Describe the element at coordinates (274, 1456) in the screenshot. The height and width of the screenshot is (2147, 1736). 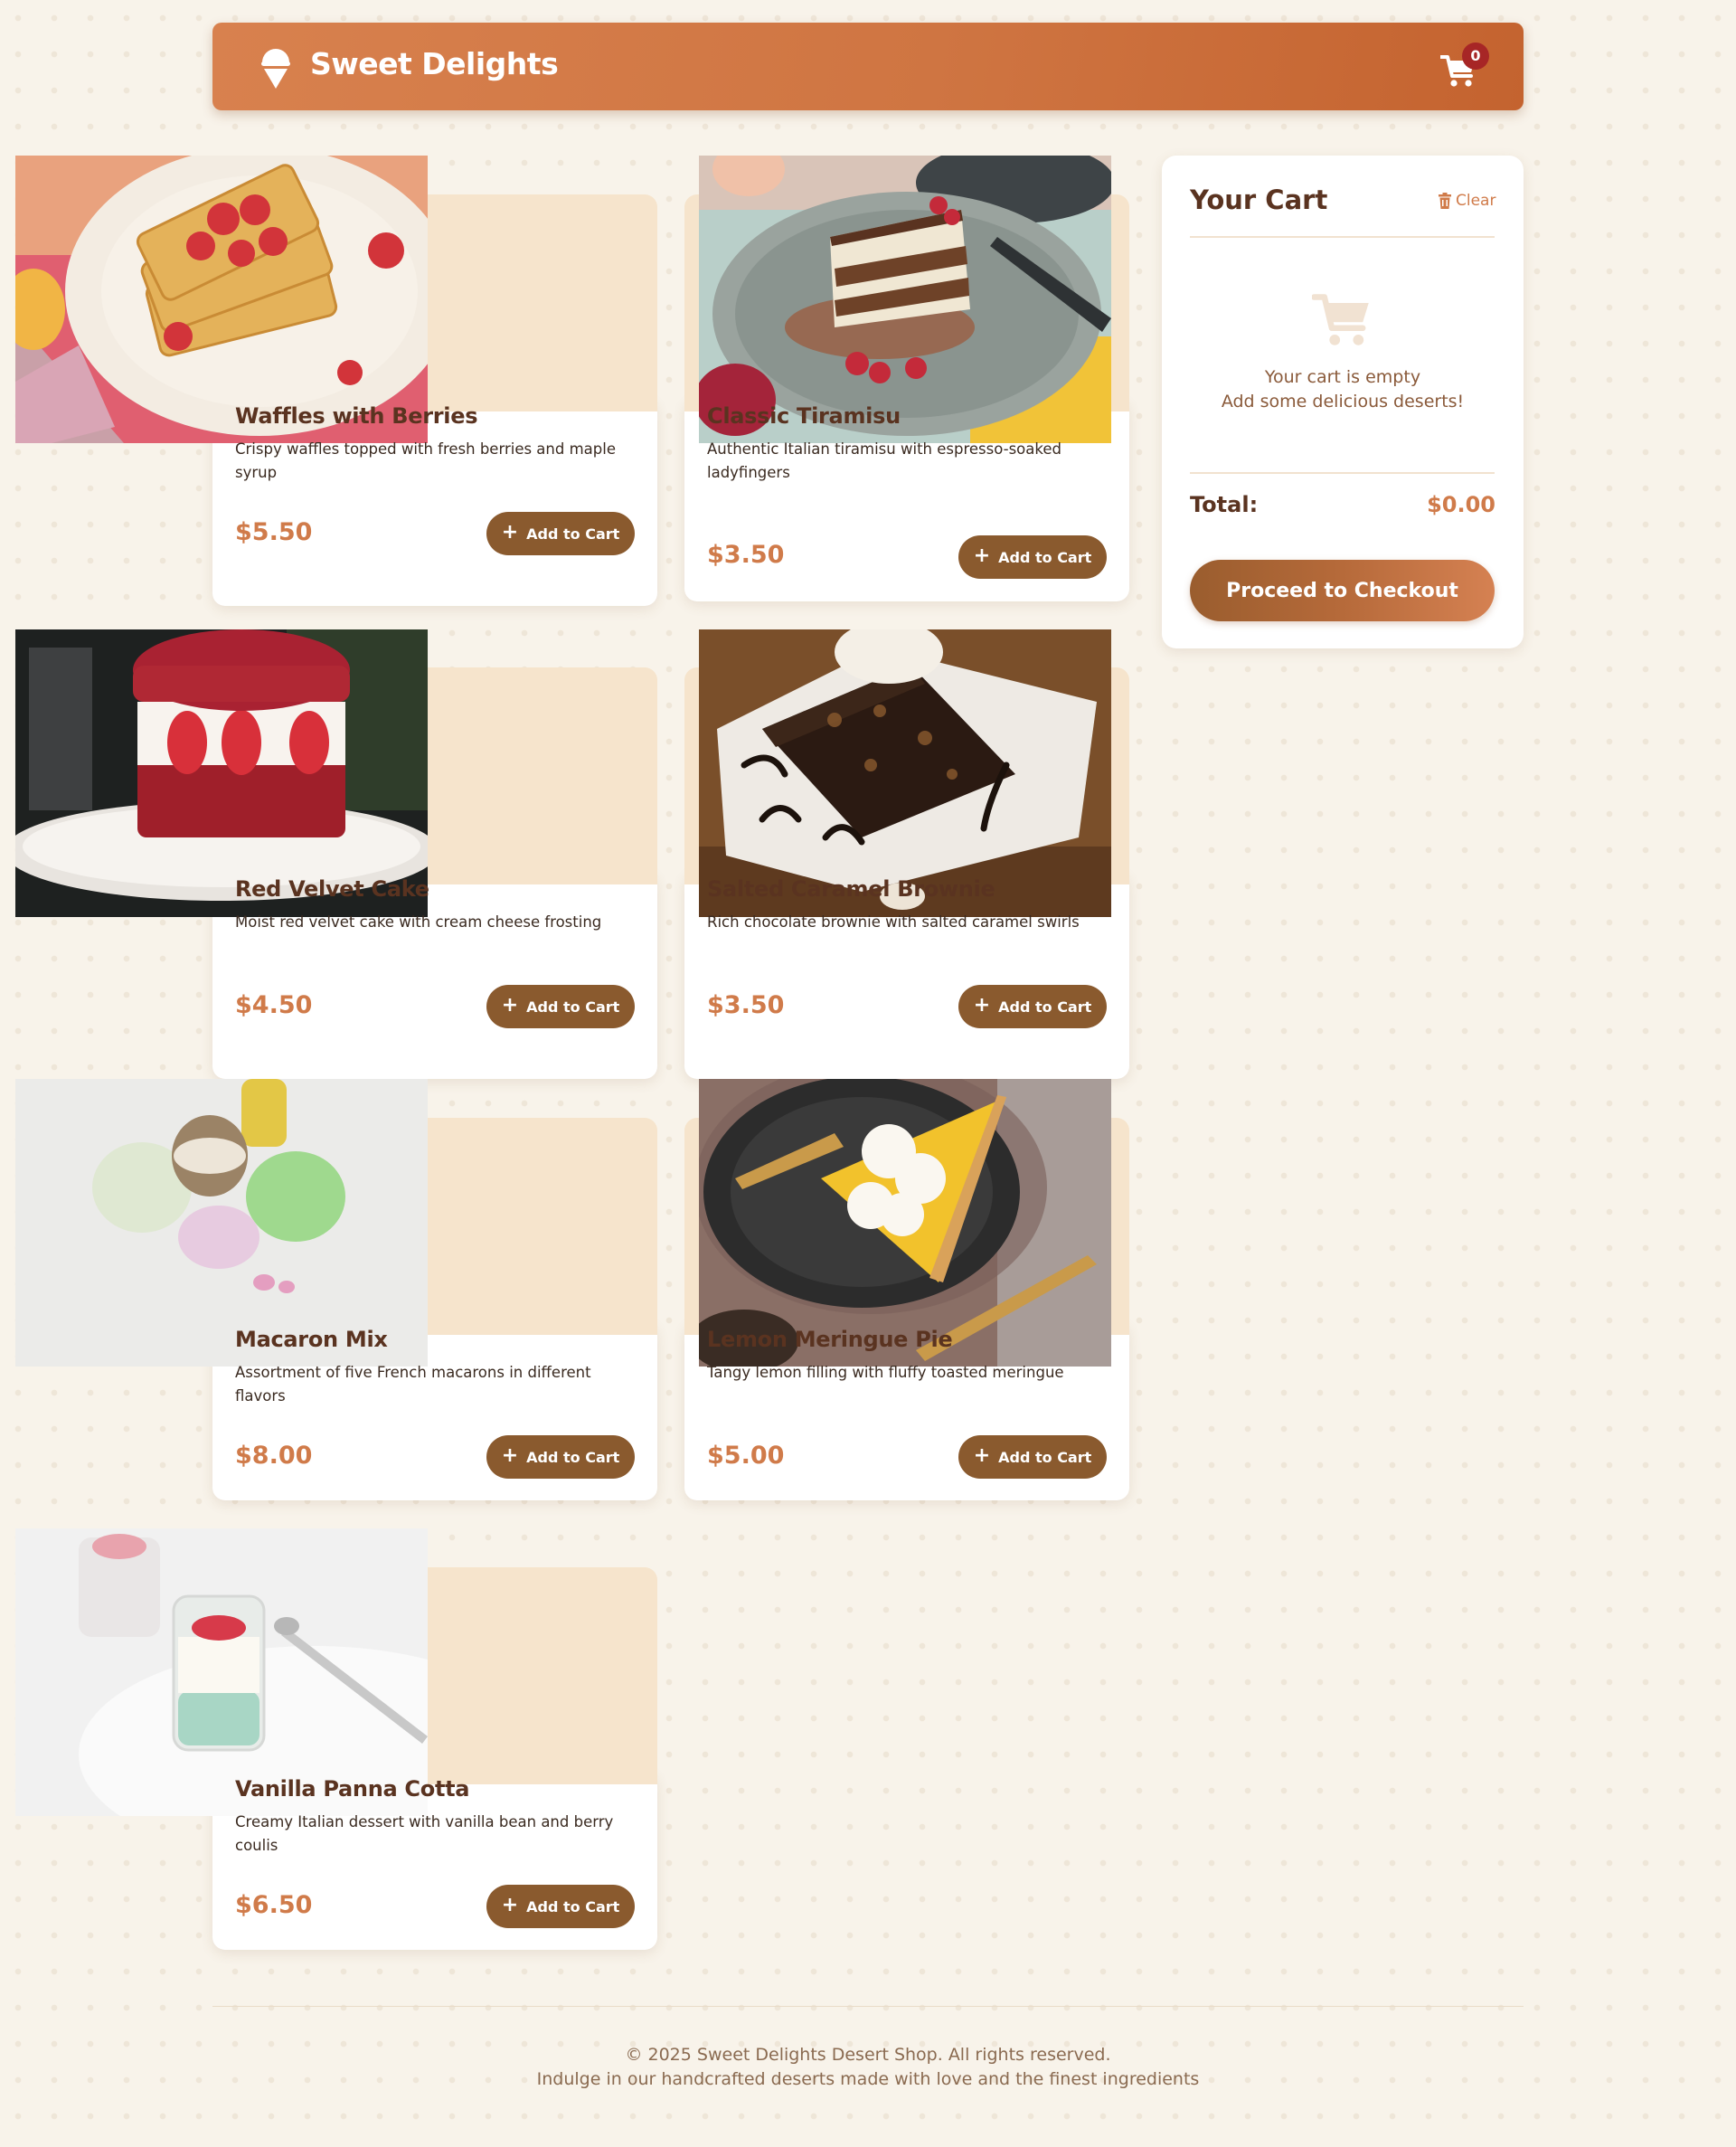
I see `product-price: $8.00` at that location.